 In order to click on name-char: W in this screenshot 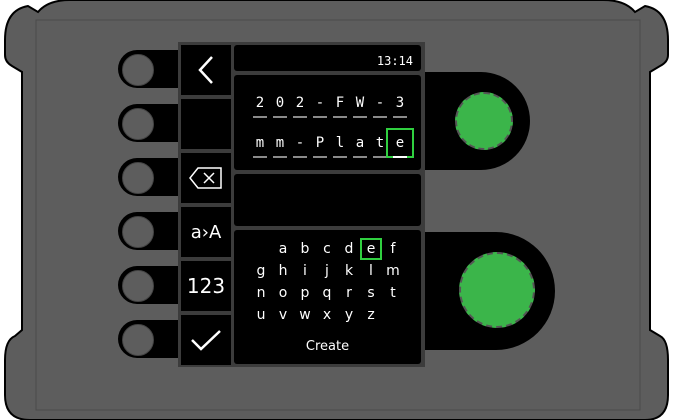, I will do `click(360, 105)`.